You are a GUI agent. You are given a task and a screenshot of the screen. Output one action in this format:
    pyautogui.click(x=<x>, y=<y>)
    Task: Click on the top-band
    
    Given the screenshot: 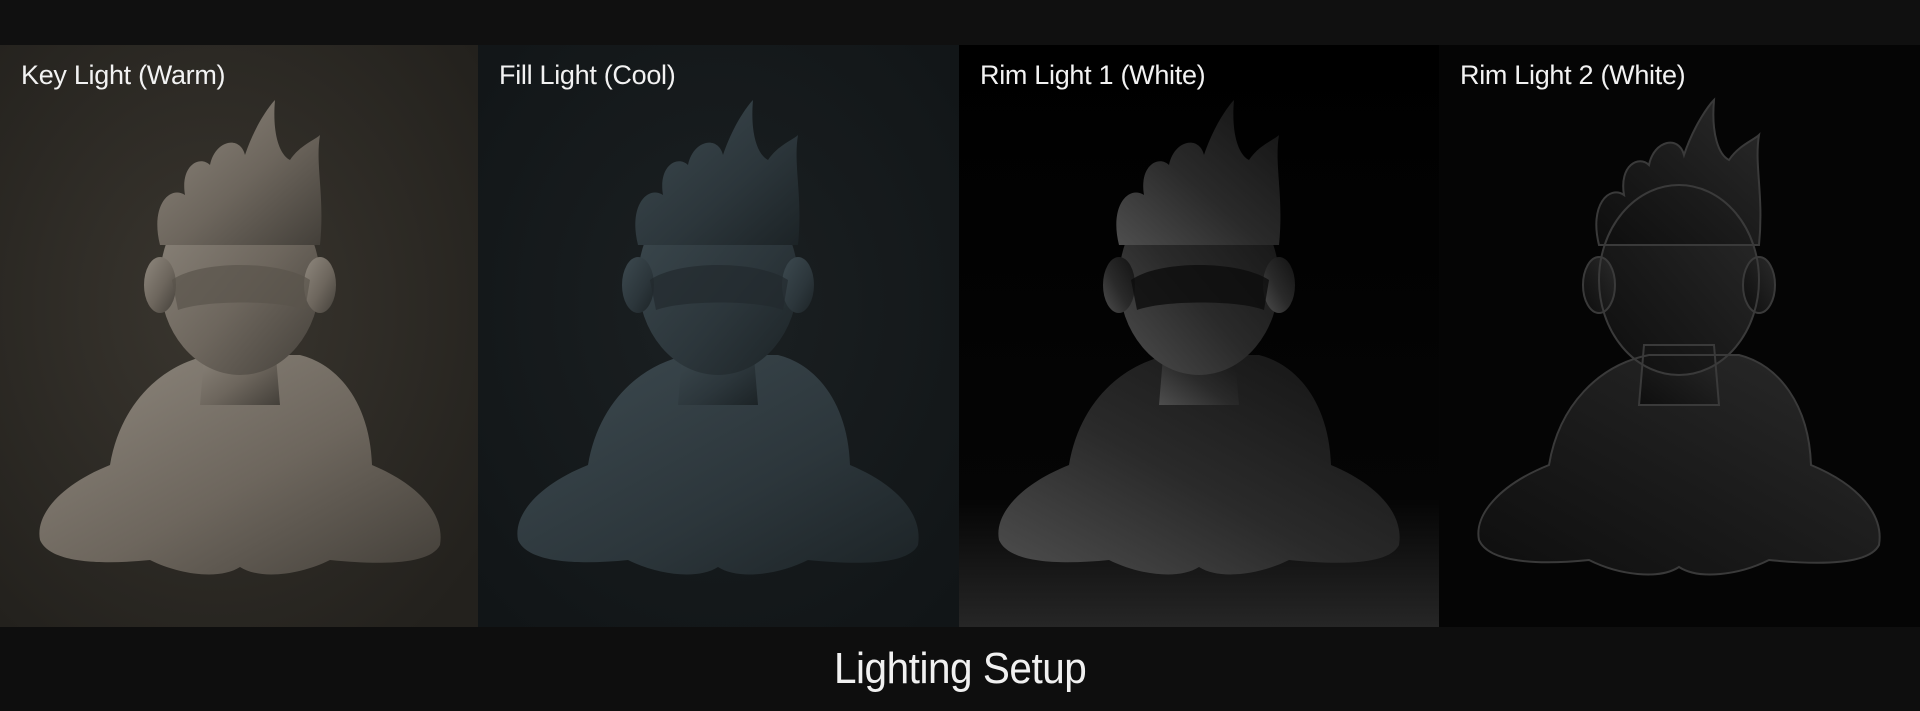 What is the action you would take?
    pyautogui.click(x=960, y=22)
    